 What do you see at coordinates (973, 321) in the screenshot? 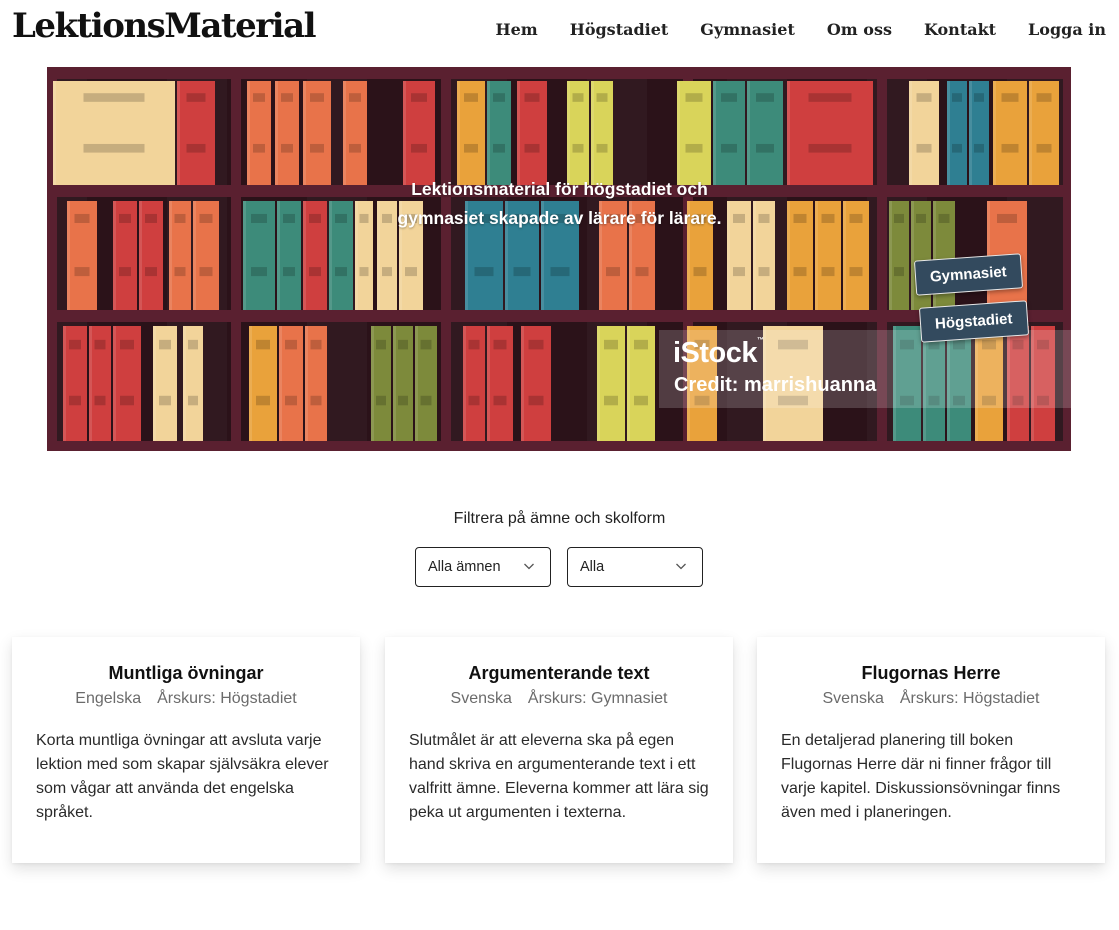
I see `tag-hogstadiet-button: Högstadiet` at bounding box center [973, 321].